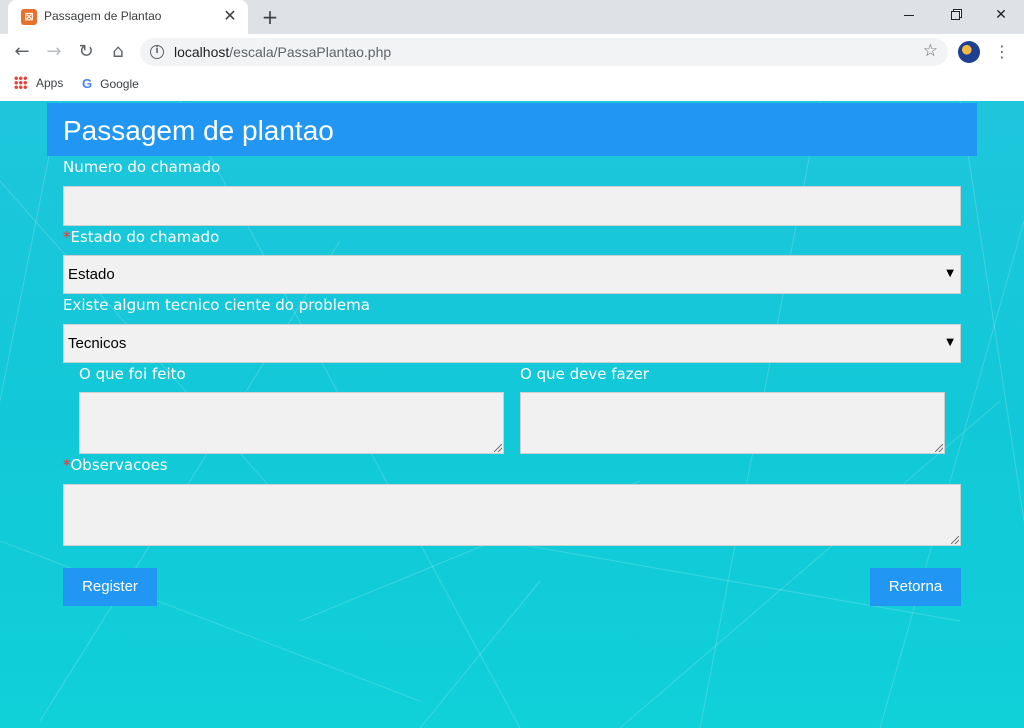 Image resolution: width=1024 pixels, height=728 pixels. I want to click on url-text: localhost/escala/PassaPlantao.php, so click(282, 52).